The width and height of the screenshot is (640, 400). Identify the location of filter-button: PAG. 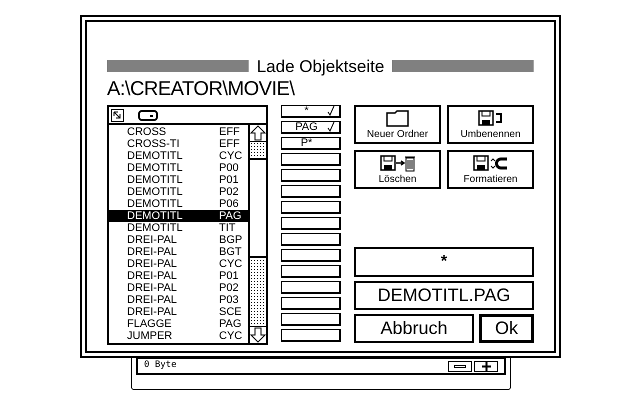
(311, 127).